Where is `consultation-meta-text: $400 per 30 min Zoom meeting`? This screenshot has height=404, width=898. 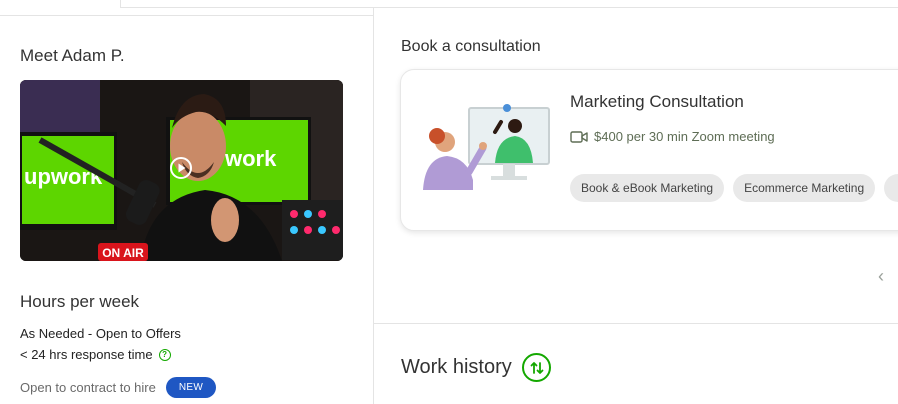 consultation-meta-text: $400 per 30 min Zoom meeting is located at coordinates (684, 136).